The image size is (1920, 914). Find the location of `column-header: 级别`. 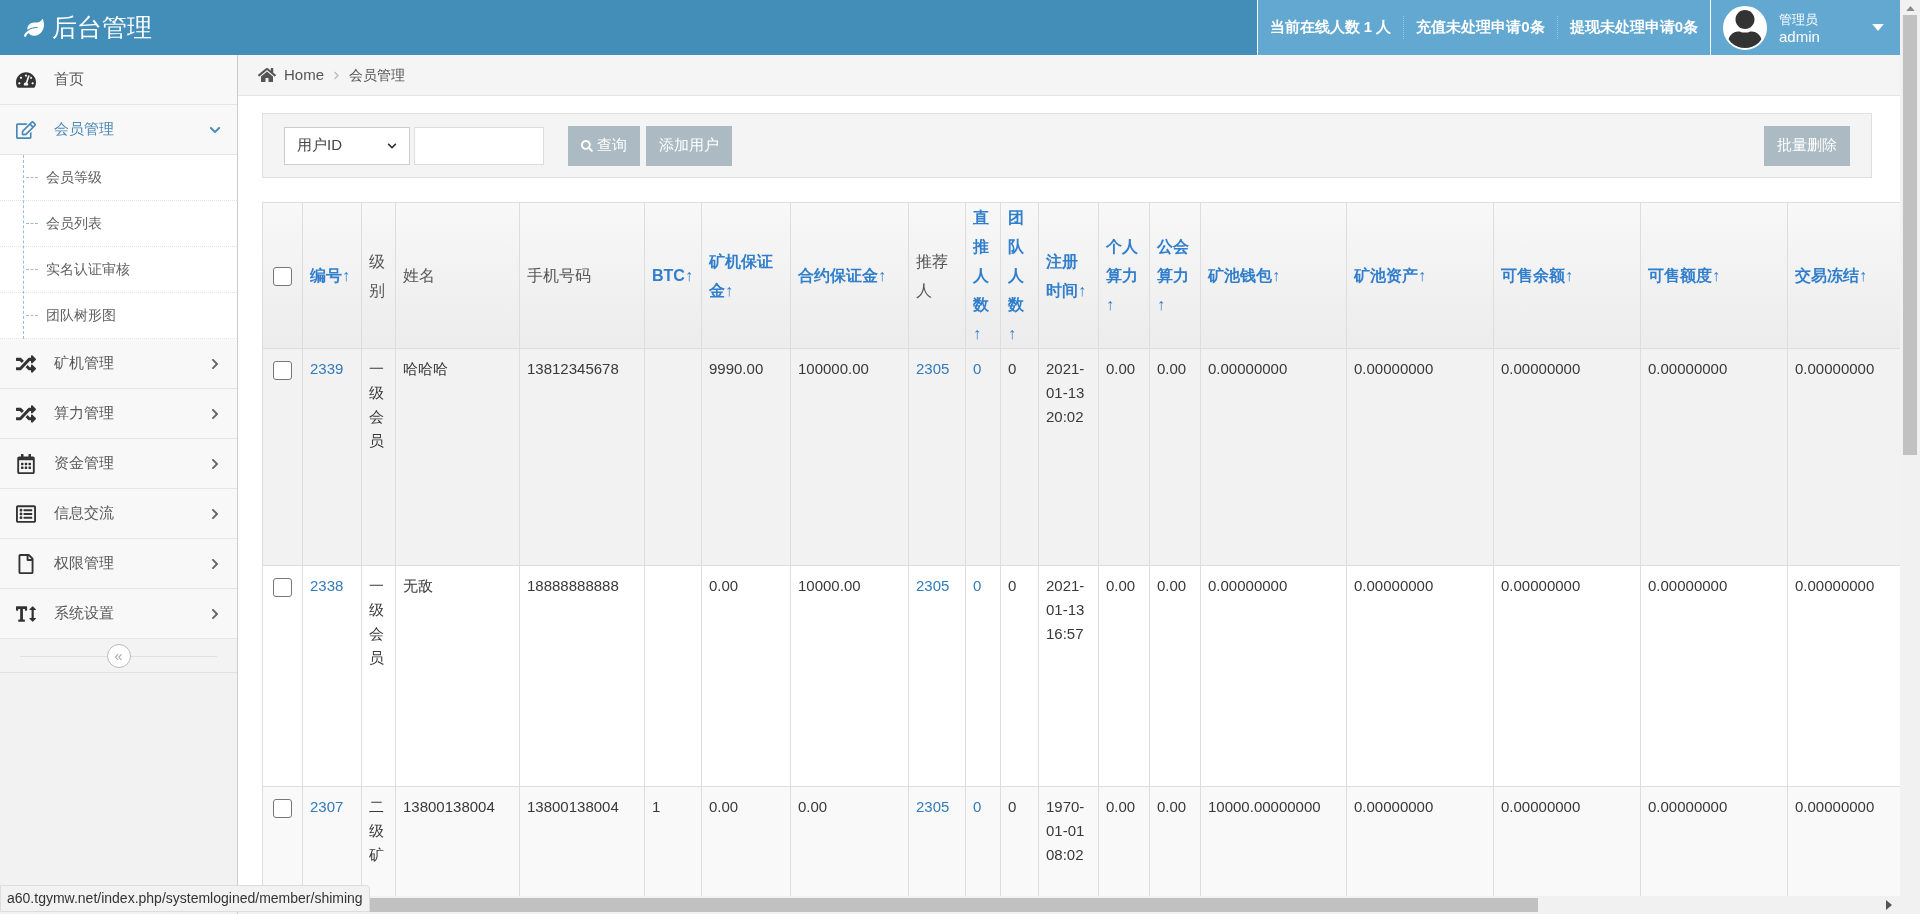

column-header: 级别 is located at coordinates (377, 276).